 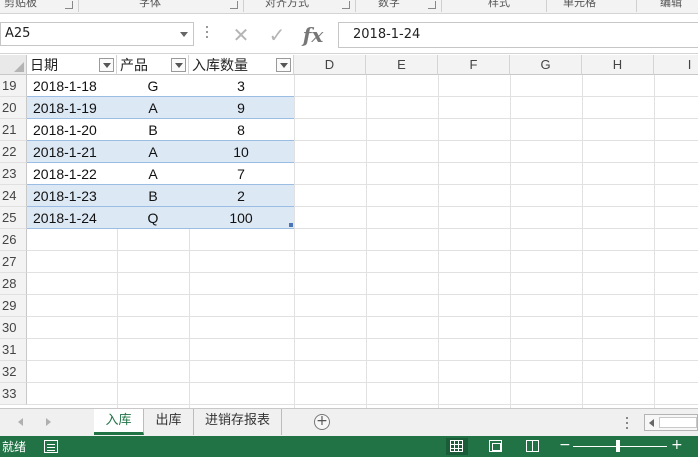 I want to click on column-header-d: D, so click(x=330, y=65).